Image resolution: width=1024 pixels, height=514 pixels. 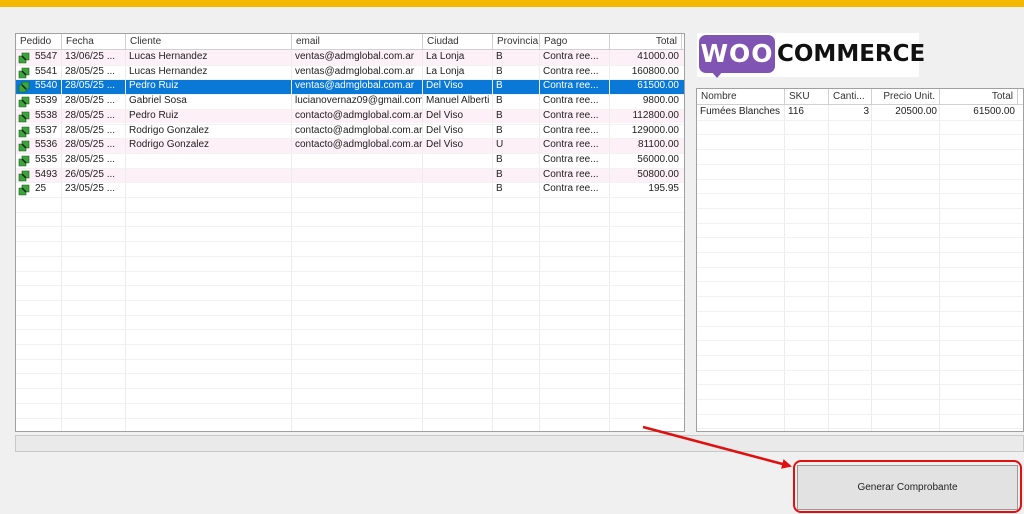 What do you see at coordinates (655, 71) in the screenshot?
I see `order-cell-total: 160800.00` at bounding box center [655, 71].